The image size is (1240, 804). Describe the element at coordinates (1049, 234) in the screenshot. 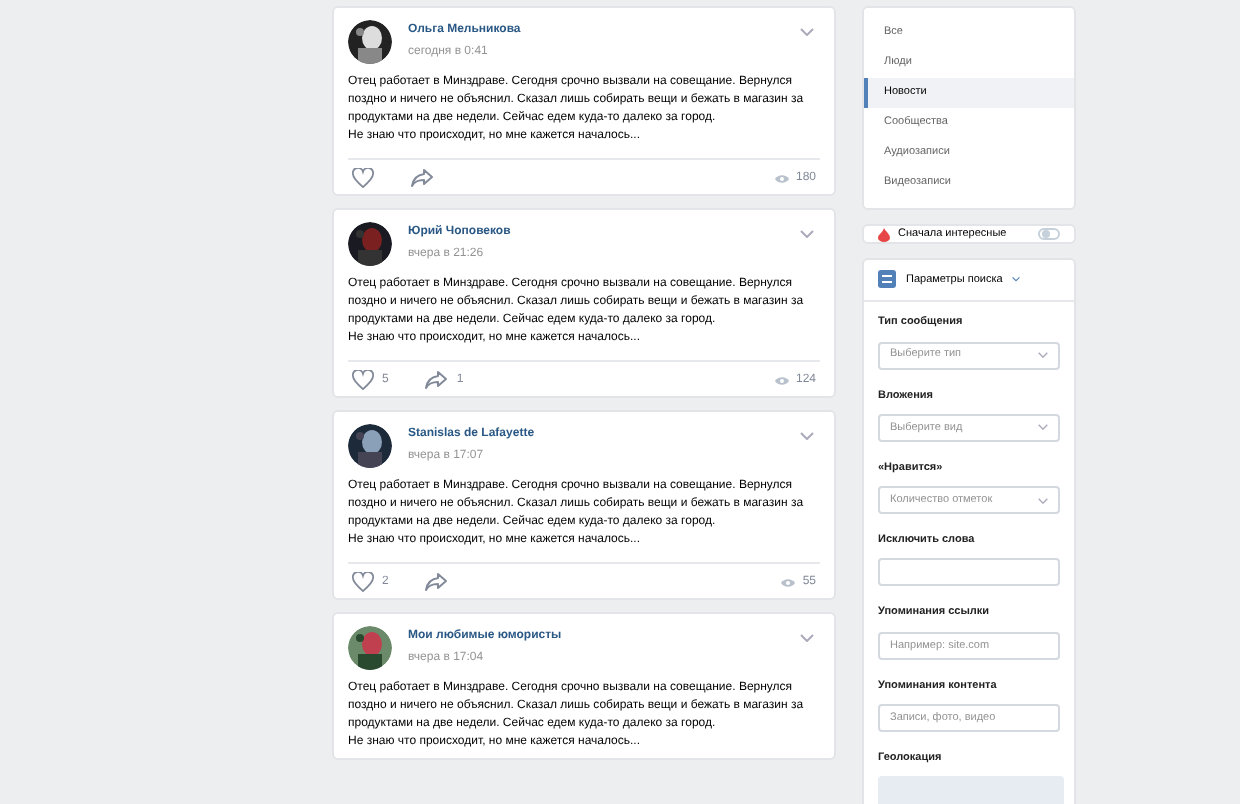

I see `toggle-switch` at that location.